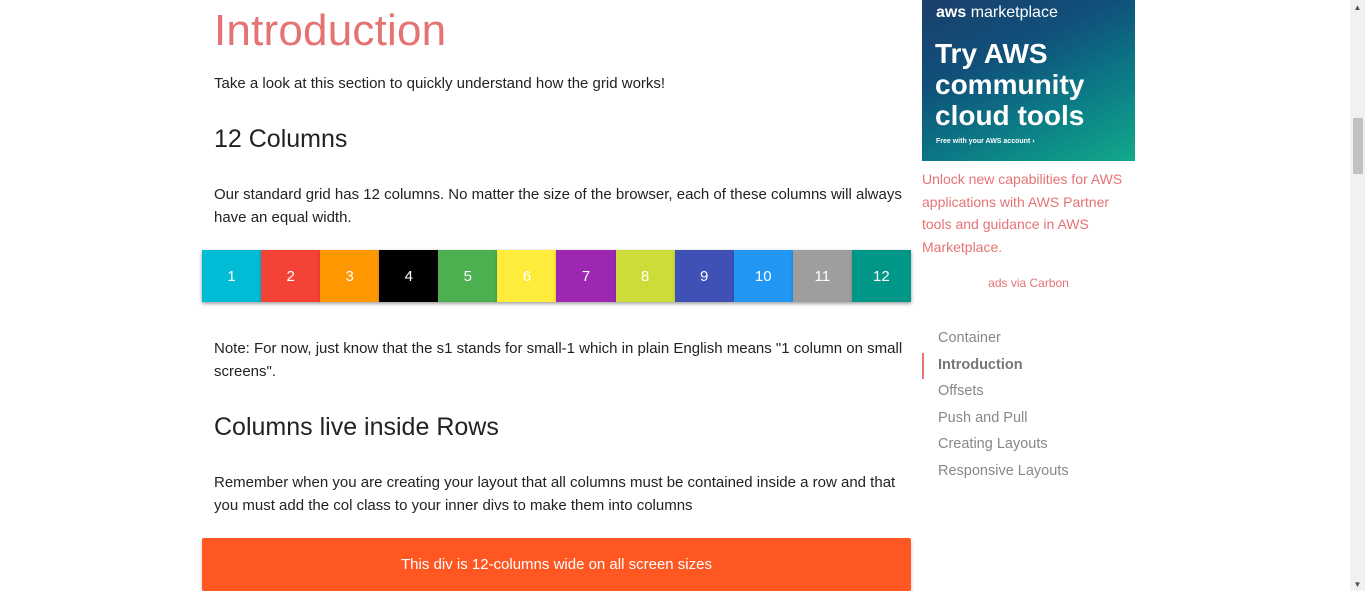 The height and width of the screenshot is (591, 1365). Describe the element at coordinates (997, 12) in the screenshot. I see `aws-marketplace-logo: aws marketplace` at that location.